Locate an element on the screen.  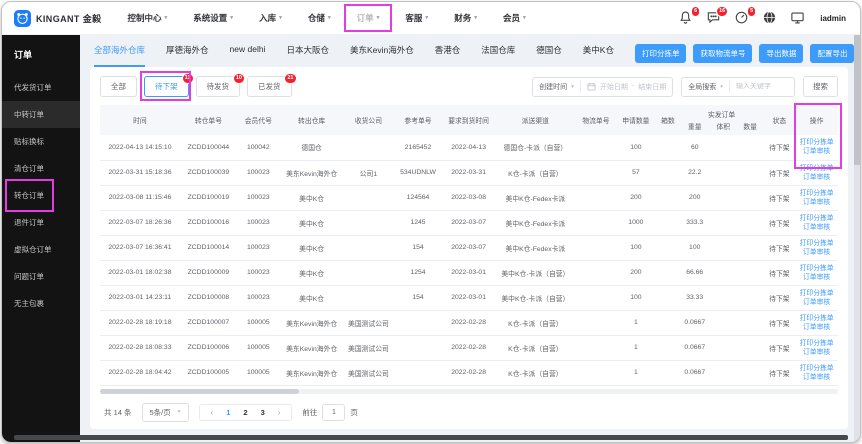
page-size-select: 5条/页 ▾ is located at coordinates (165, 412).